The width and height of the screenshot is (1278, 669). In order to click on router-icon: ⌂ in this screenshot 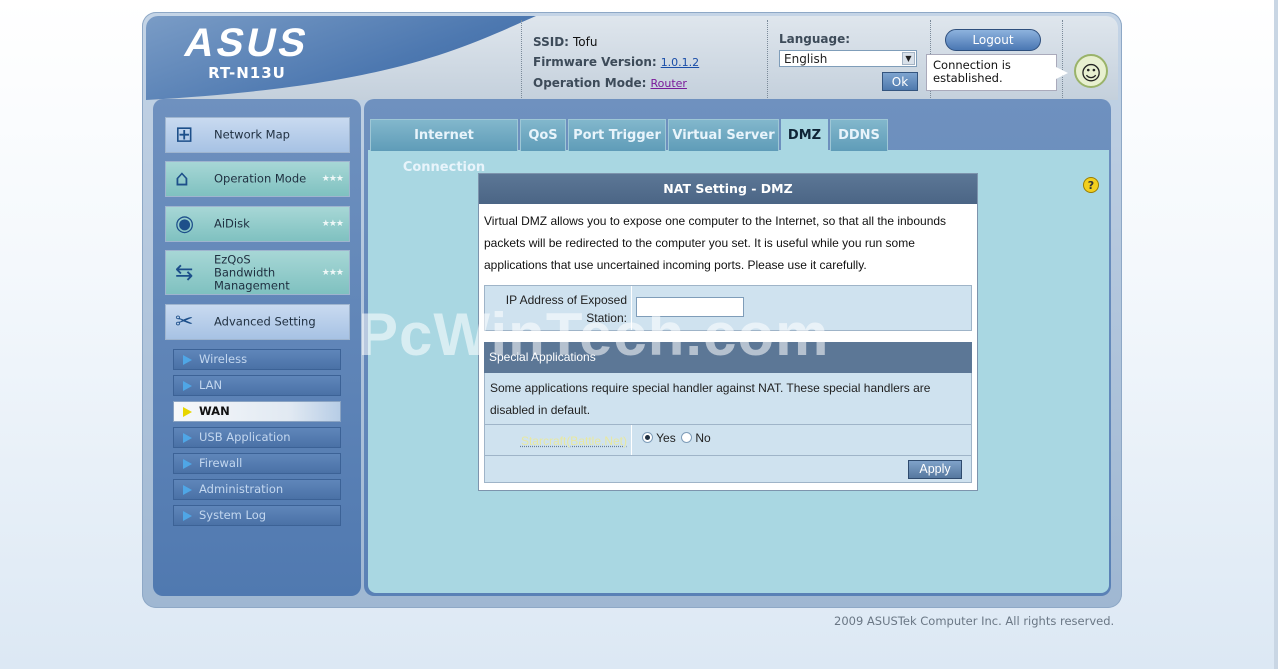, I will do `click(182, 179)`.